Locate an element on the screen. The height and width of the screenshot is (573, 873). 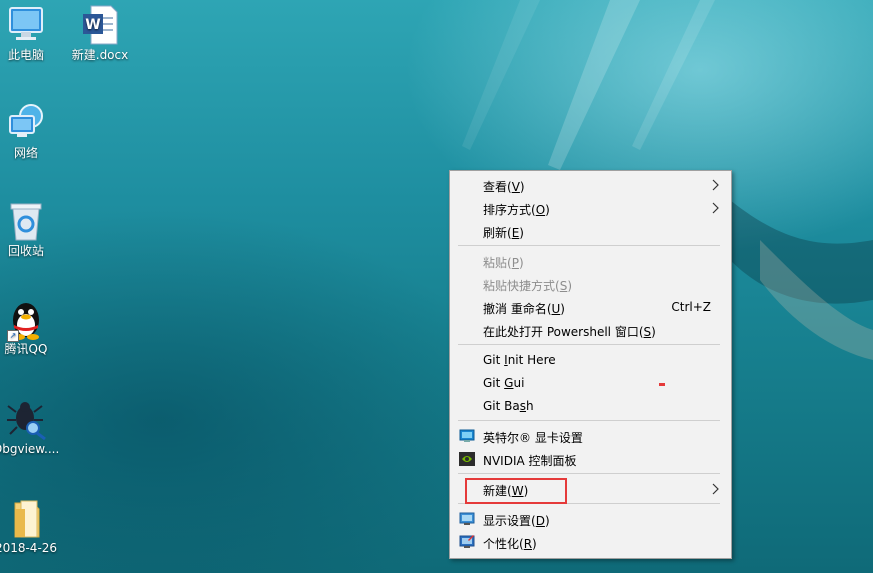
menu-item-refresh: 刷新(E) is located at coordinates (590, 231).